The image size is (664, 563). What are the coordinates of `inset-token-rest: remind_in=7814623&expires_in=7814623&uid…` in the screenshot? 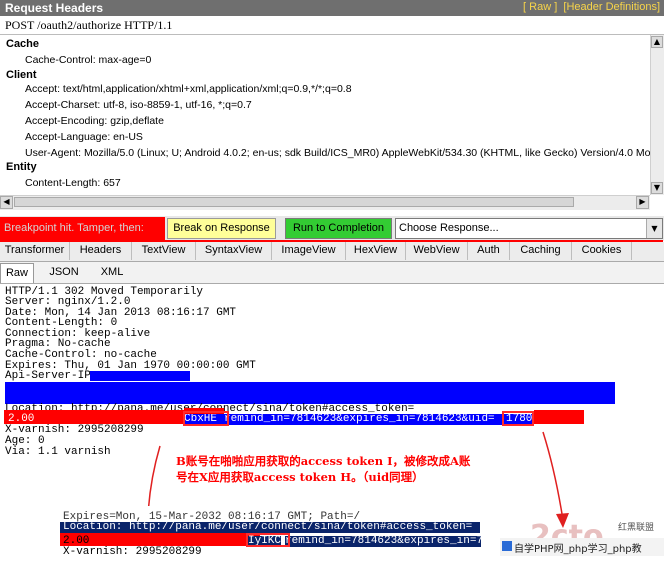 It's located at (383, 541).